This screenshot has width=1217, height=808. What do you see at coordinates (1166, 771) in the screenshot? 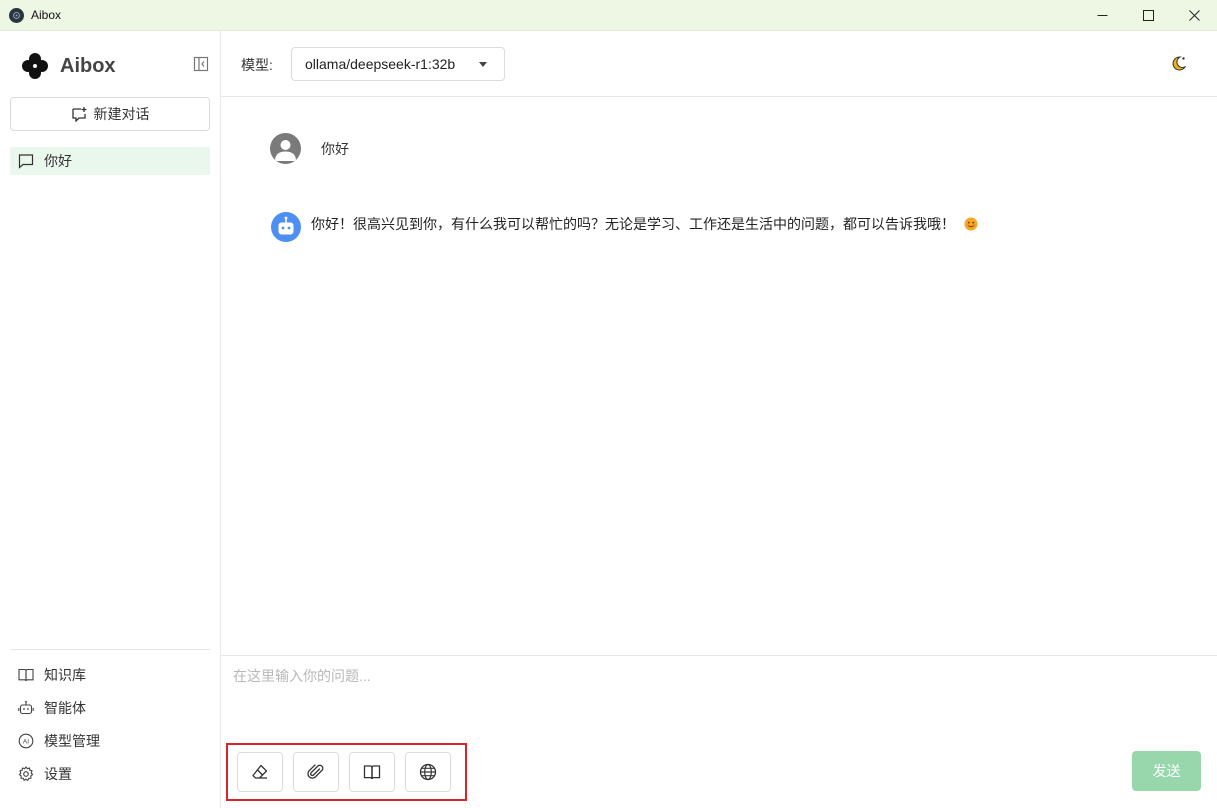
I see `send-button: 发送` at bounding box center [1166, 771].